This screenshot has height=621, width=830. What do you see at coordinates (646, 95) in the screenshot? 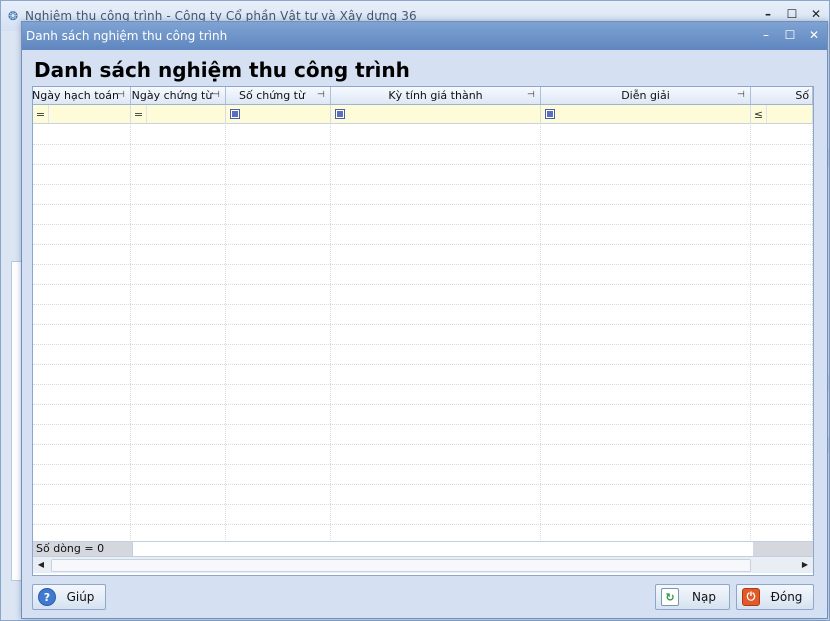
I see `column-header-dien-giai: Diễn giải ⊣` at bounding box center [646, 95].